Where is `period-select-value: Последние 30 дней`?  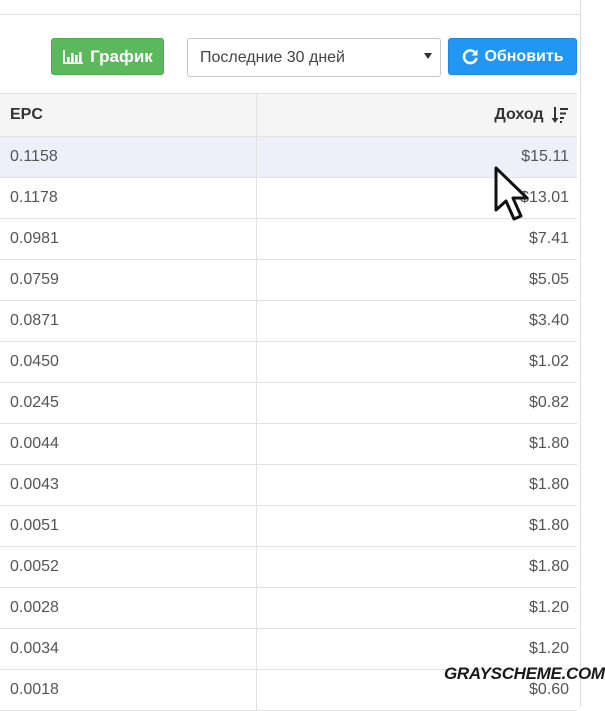 period-select-value: Последние 30 дней is located at coordinates (272, 57).